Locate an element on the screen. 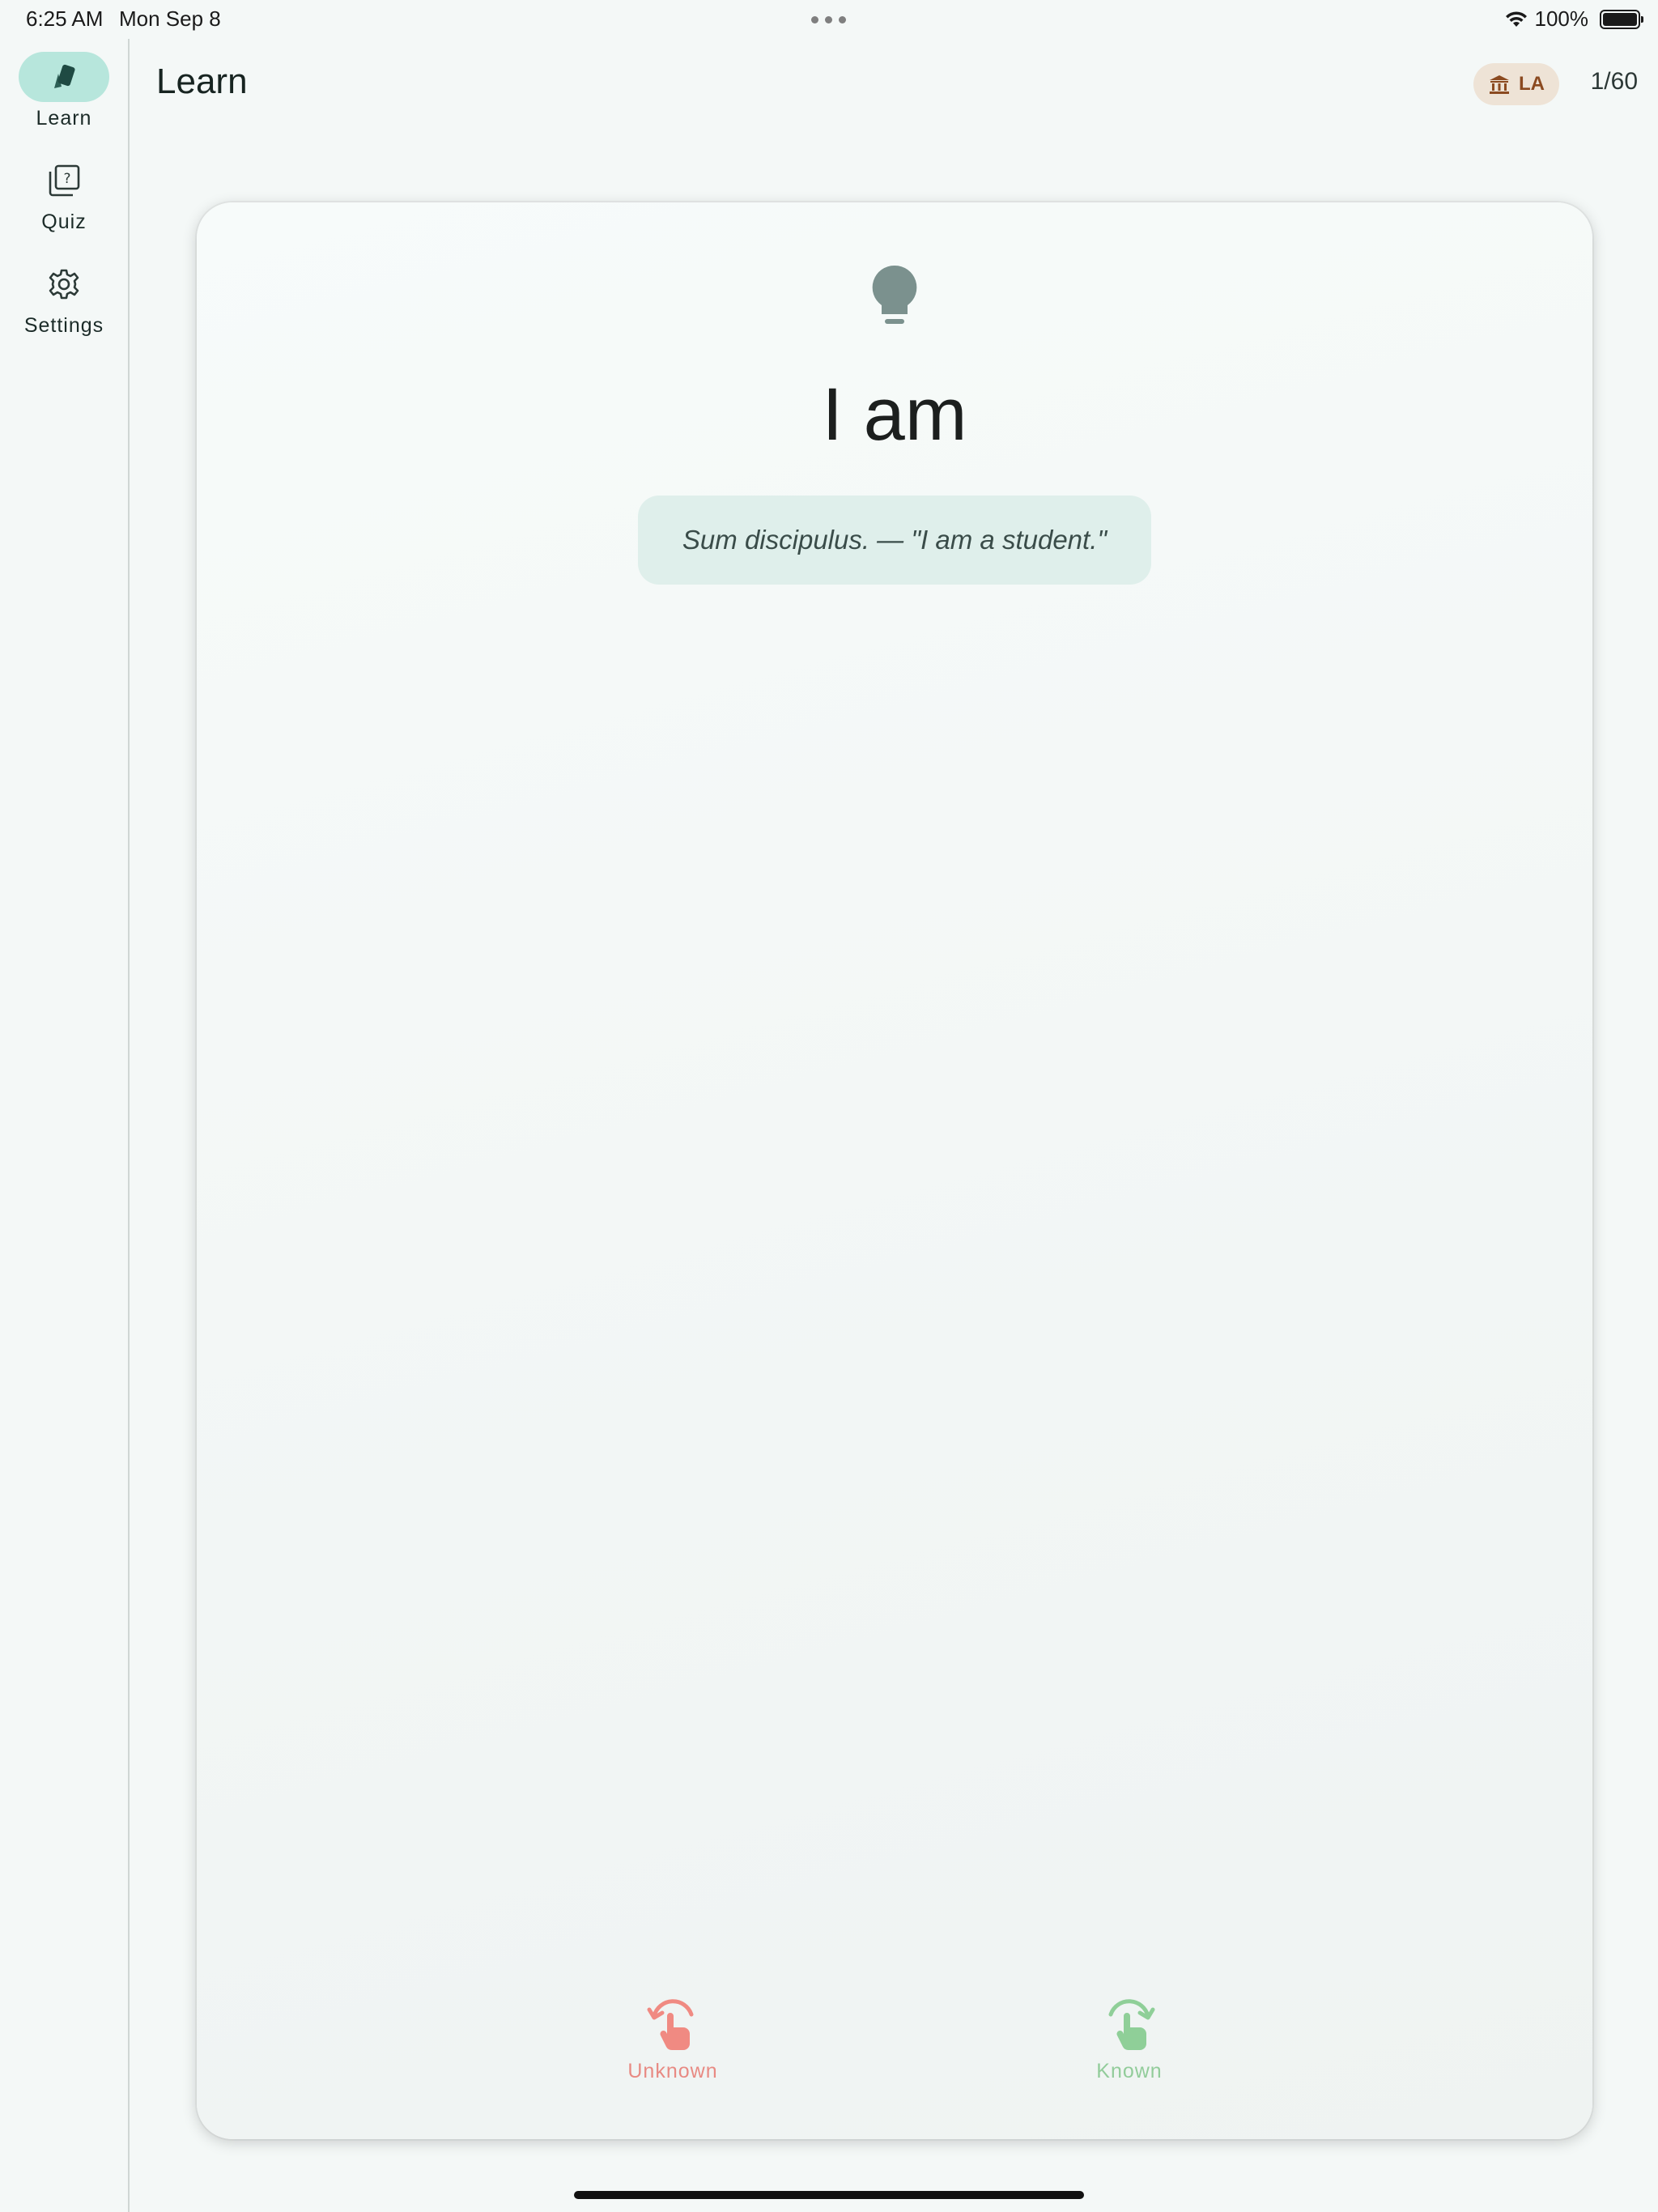 This screenshot has height=2212, width=1658. swipe-left-icon is located at coordinates (670, 2025).